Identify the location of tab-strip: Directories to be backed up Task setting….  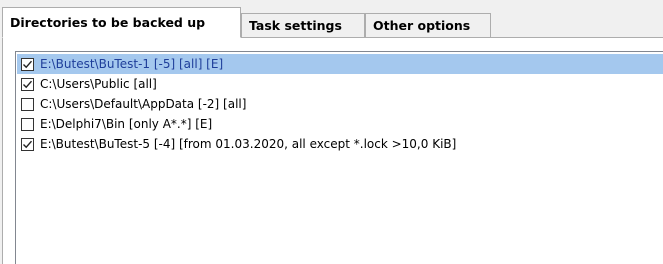
(332, 22).